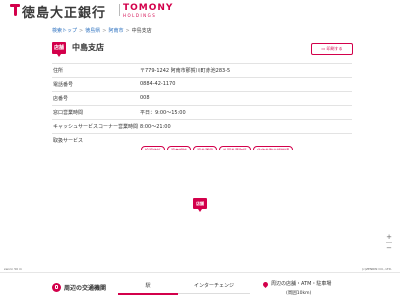 The height and width of the screenshot is (301, 400). What do you see at coordinates (377, 269) in the screenshot?
I see `map-copyright: (c)ZENRIN CO., LTD.` at bounding box center [377, 269].